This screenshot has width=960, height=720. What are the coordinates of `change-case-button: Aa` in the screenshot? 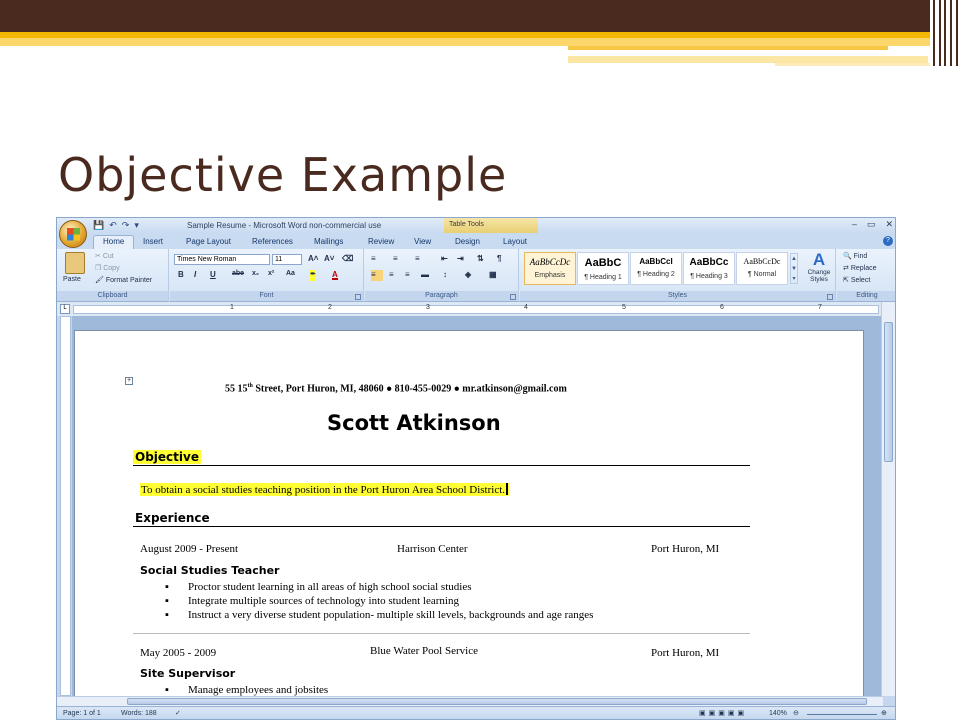 It's located at (290, 275).